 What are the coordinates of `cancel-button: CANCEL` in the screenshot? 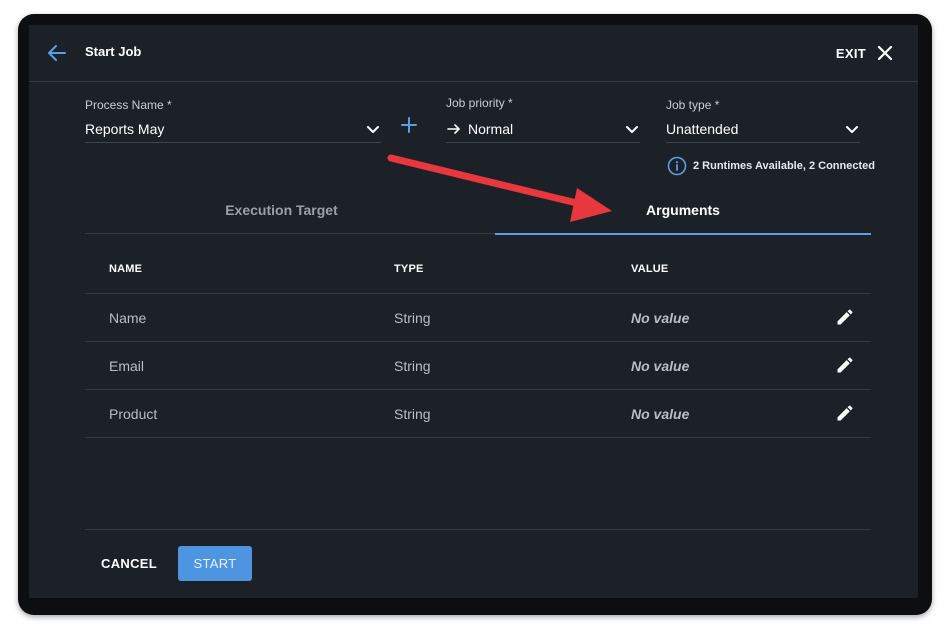 It's located at (129, 563).